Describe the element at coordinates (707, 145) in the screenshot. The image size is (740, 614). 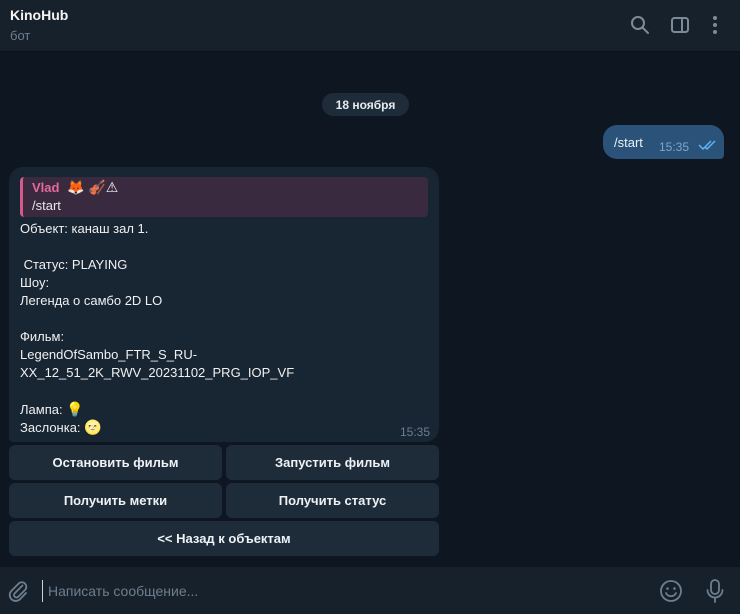
I see `read-ticks-icon` at that location.